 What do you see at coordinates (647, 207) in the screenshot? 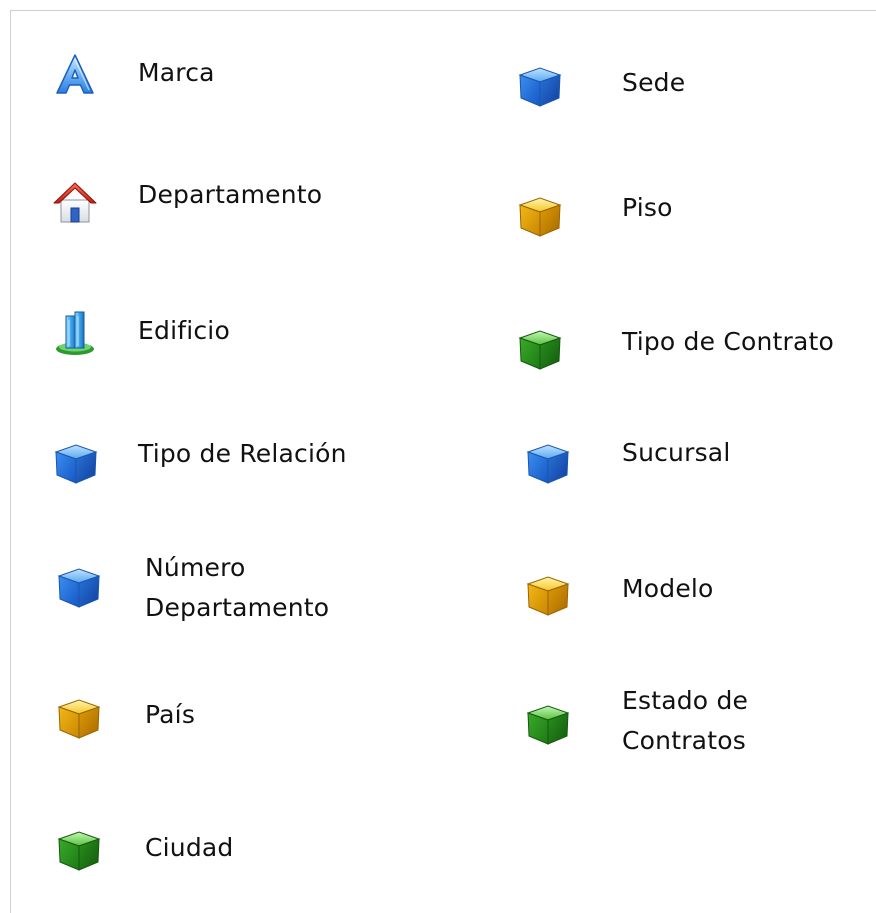
I see `label-piso: Piso` at bounding box center [647, 207].